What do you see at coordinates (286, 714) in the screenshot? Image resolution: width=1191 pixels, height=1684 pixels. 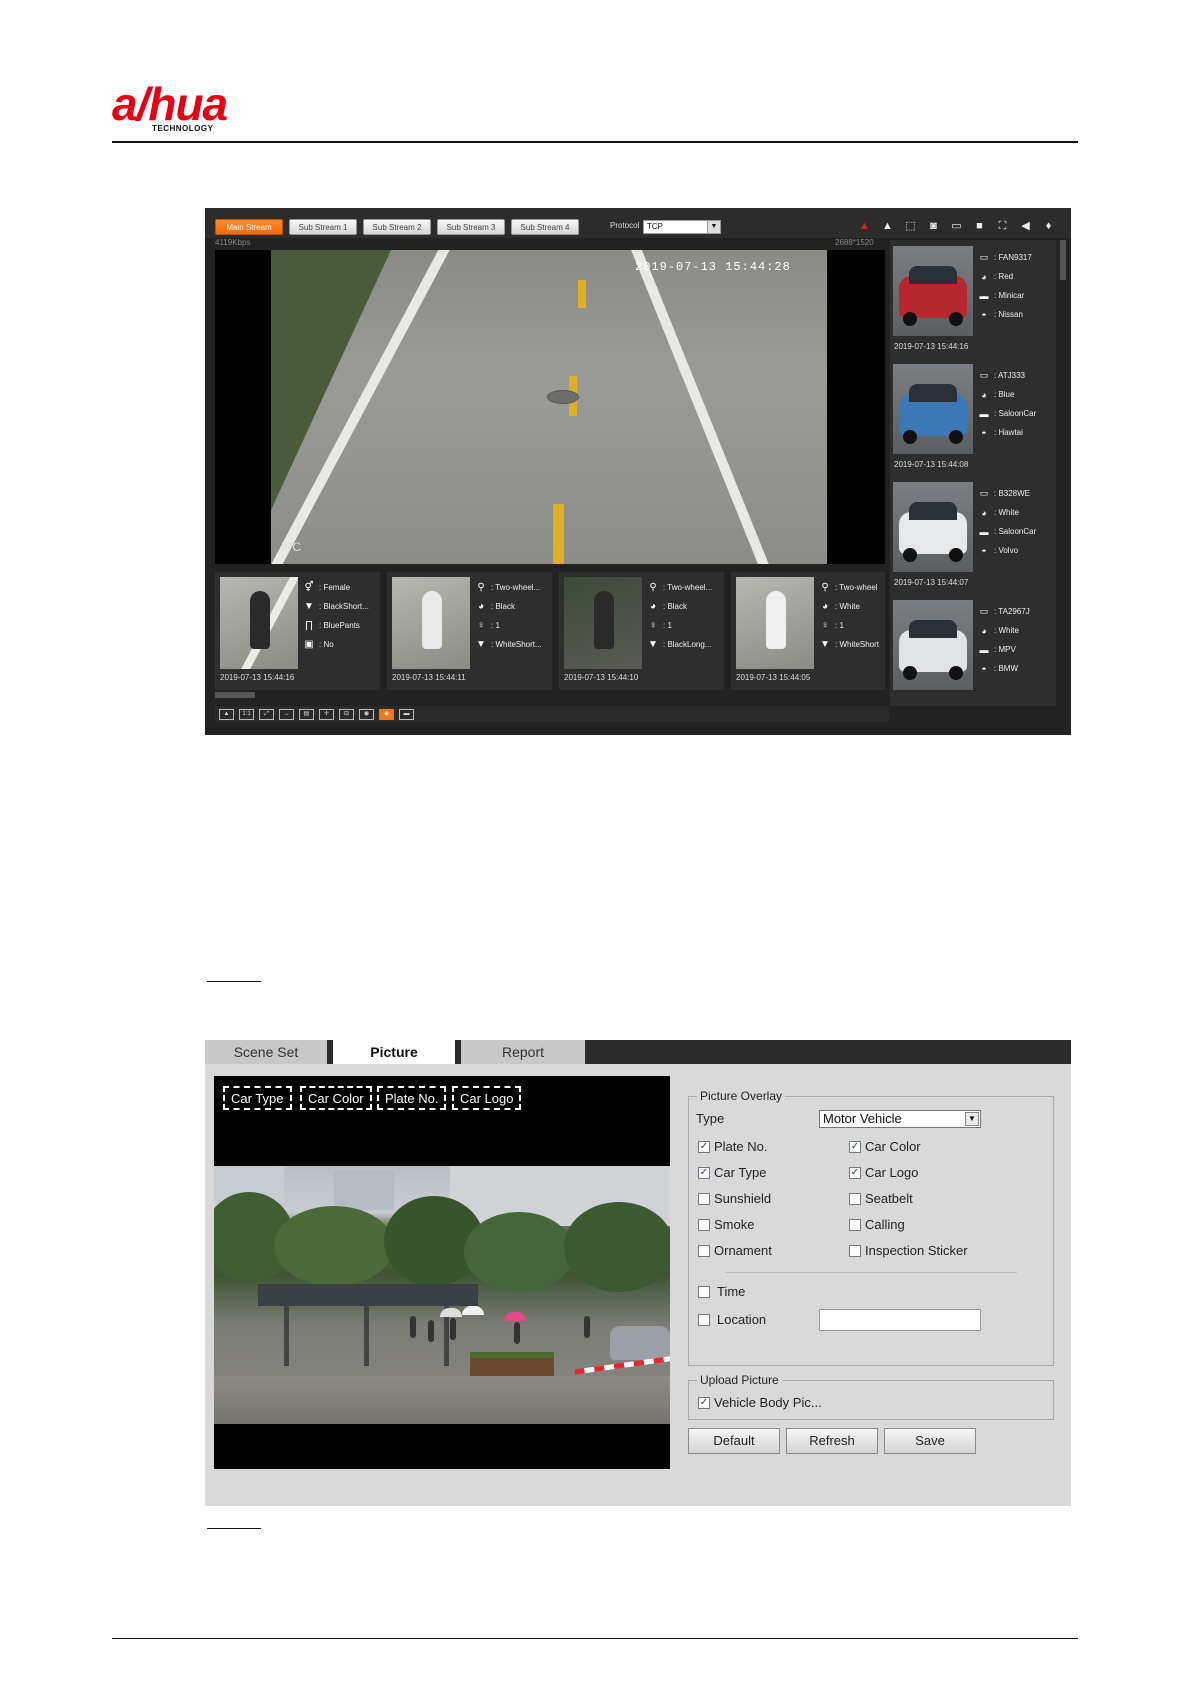 I see `stretch-icon: ↔` at bounding box center [286, 714].